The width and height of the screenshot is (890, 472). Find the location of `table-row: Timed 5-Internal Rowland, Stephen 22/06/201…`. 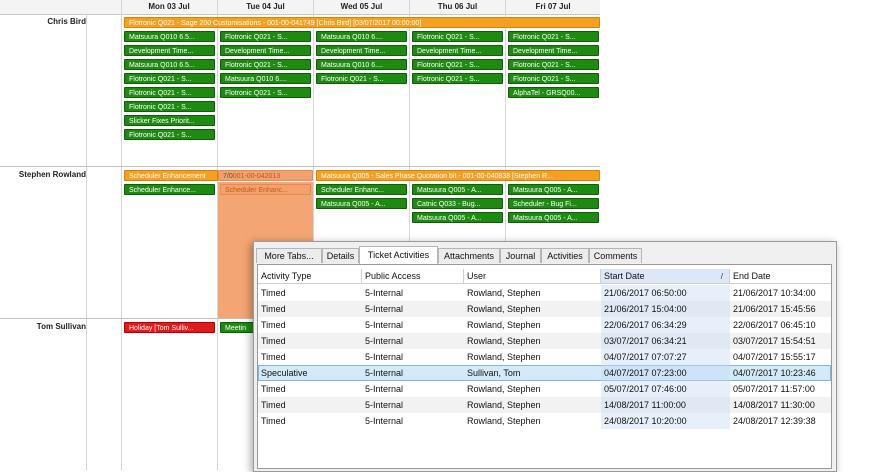

table-row: Timed 5-Internal Rowland, Stephen 22/06/201… is located at coordinates (544, 325).